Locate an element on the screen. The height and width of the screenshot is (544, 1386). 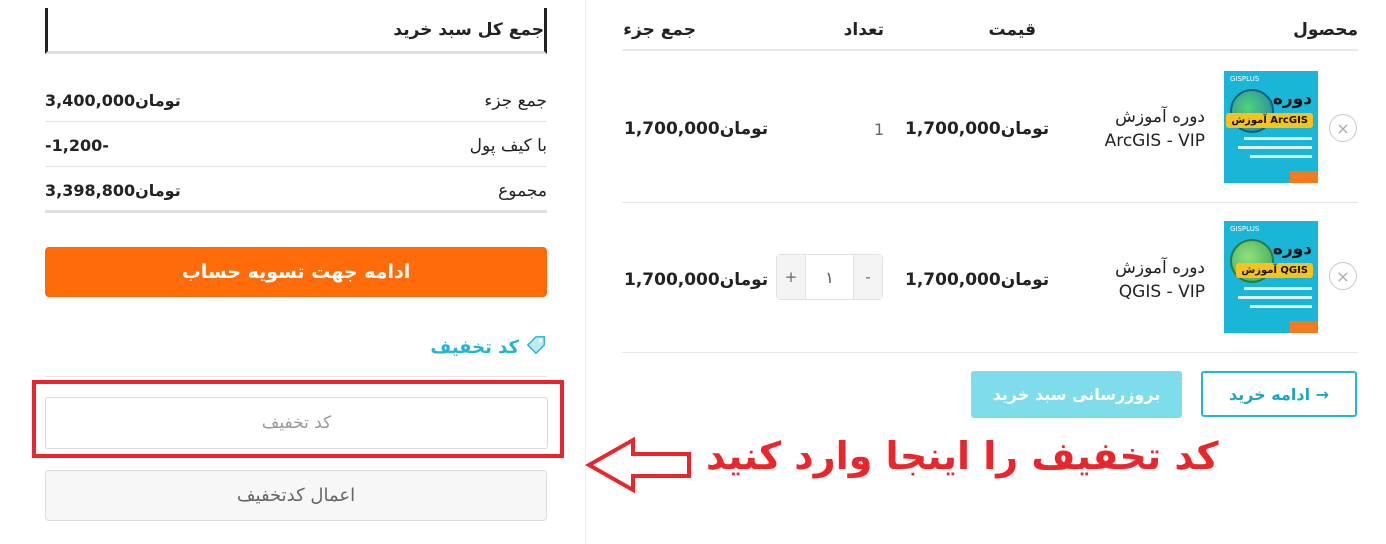
thumbnail-chip: آموزش ArcGIS is located at coordinates (1269, 120).